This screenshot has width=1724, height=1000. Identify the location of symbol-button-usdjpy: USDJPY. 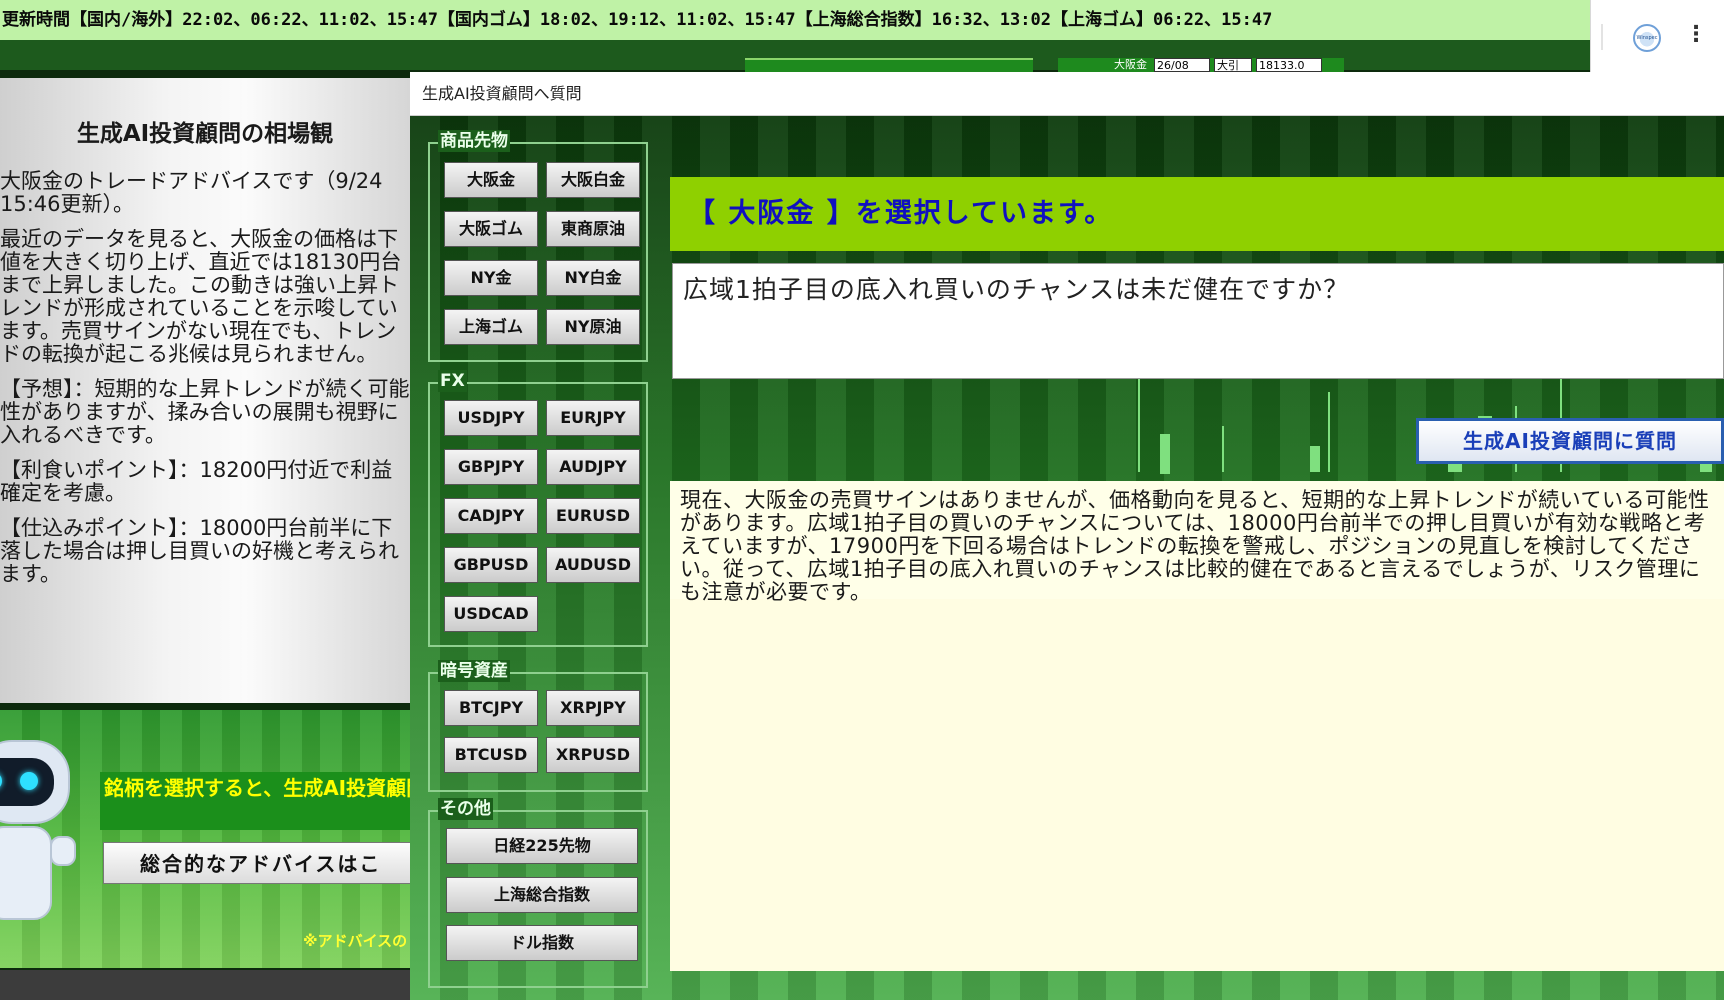
(491, 418).